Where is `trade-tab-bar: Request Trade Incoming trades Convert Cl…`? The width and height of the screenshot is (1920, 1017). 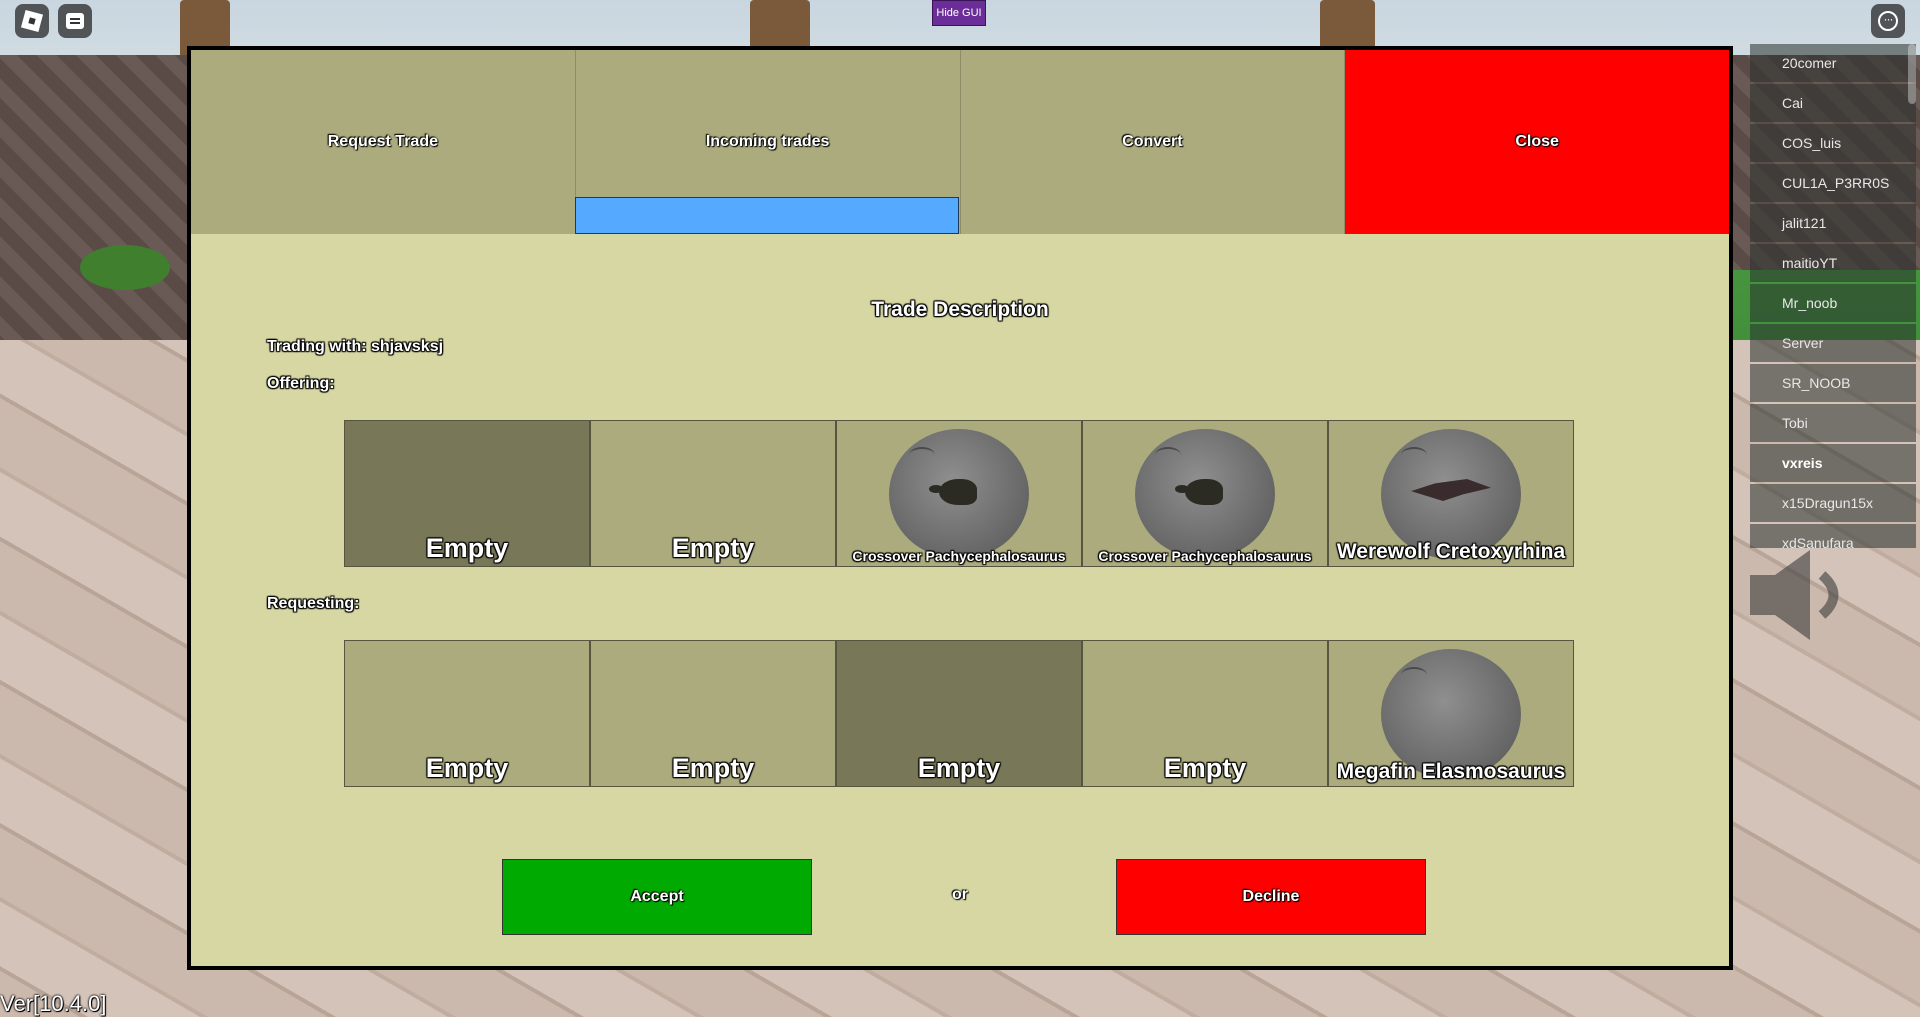
trade-tab-bar: Request Trade Incoming trades Convert Cl… is located at coordinates (960, 142).